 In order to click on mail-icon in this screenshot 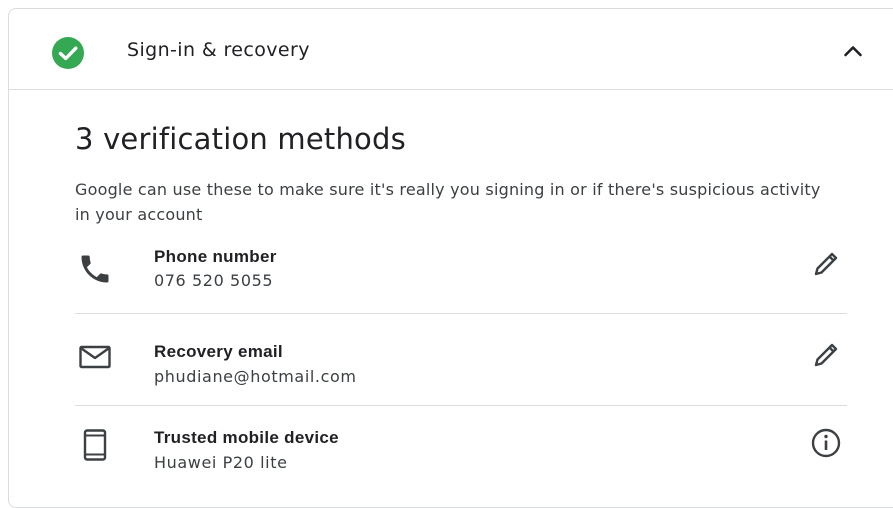, I will do `click(95, 357)`.